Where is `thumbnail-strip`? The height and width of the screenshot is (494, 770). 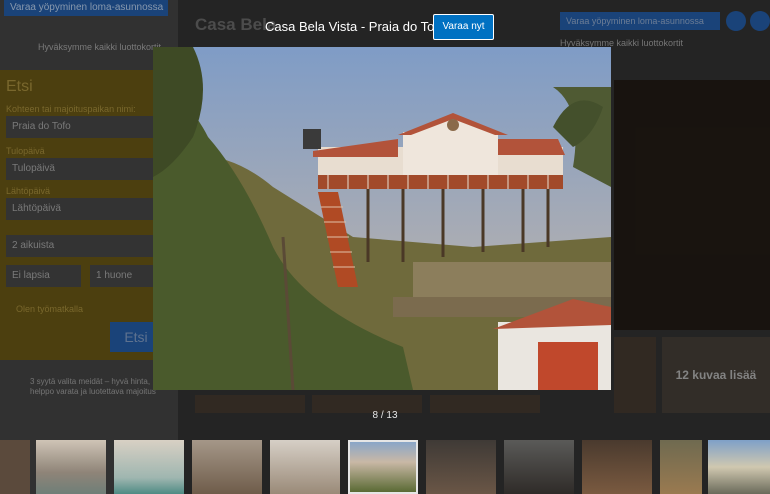
thumbnail-strip is located at coordinates (385, 467).